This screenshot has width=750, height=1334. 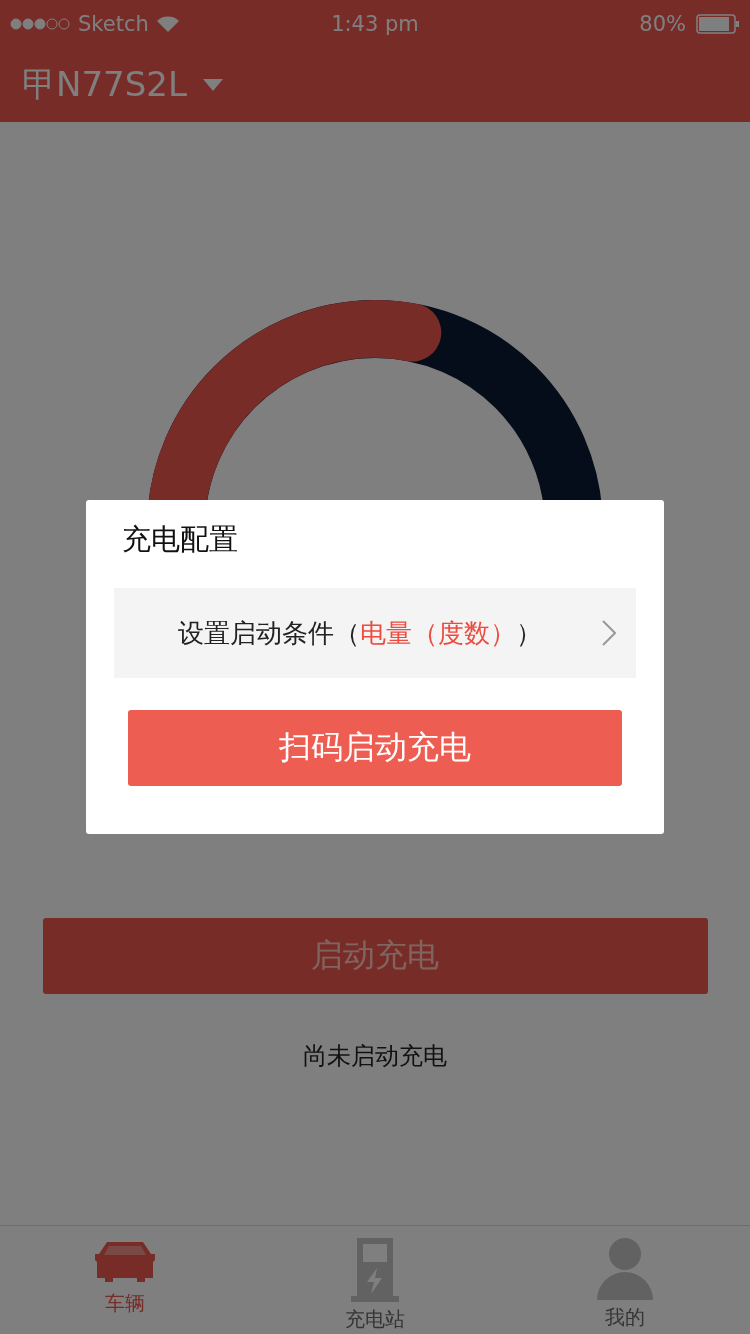 I want to click on tab-label: 我的, so click(x=625, y=1317).